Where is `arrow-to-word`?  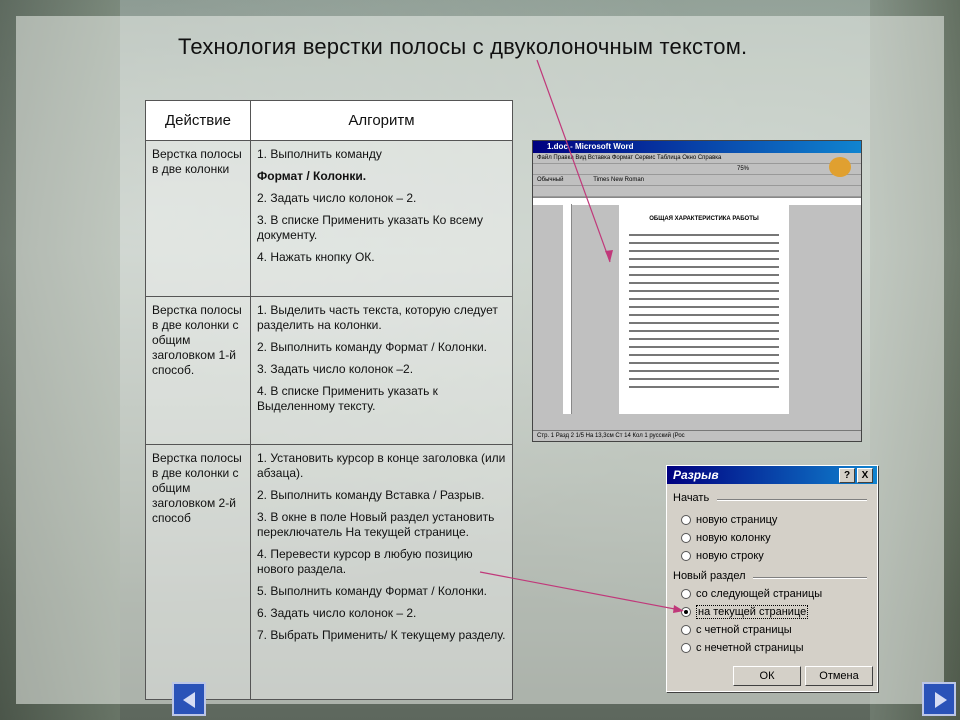
arrow-to-word is located at coordinates (573, 161).